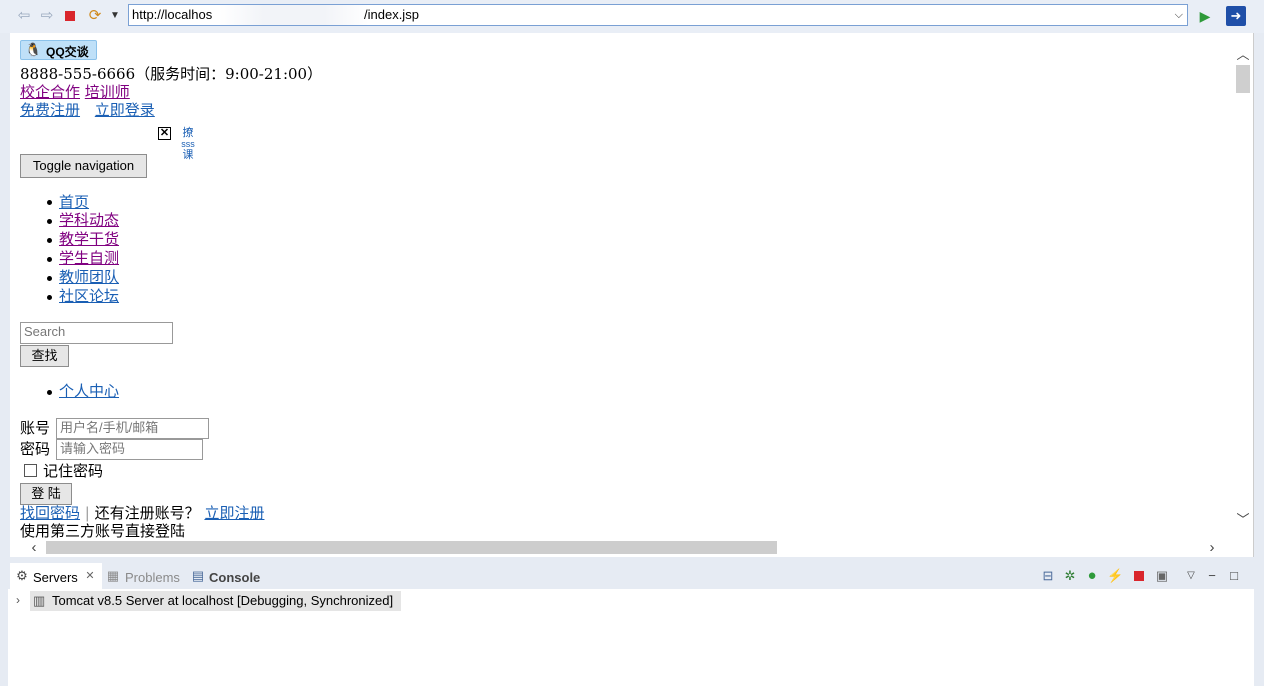 The height and width of the screenshot is (686, 1264). What do you see at coordinates (89, 258) in the screenshot?
I see `nav-self-test: 学生自测` at bounding box center [89, 258].